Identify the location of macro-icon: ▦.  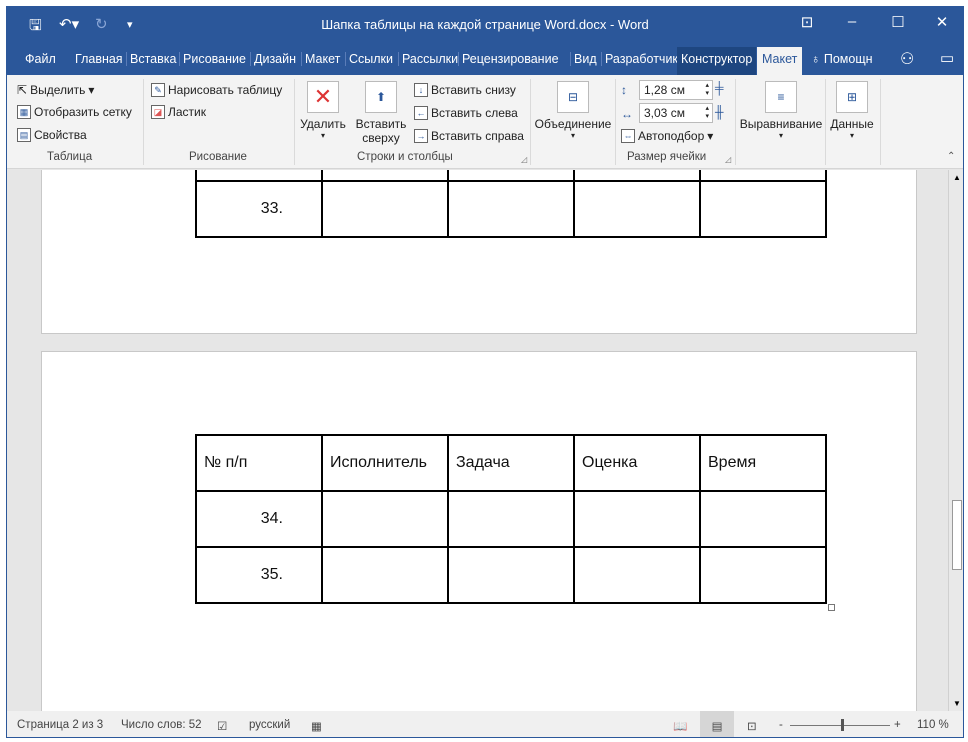
(316, 726).